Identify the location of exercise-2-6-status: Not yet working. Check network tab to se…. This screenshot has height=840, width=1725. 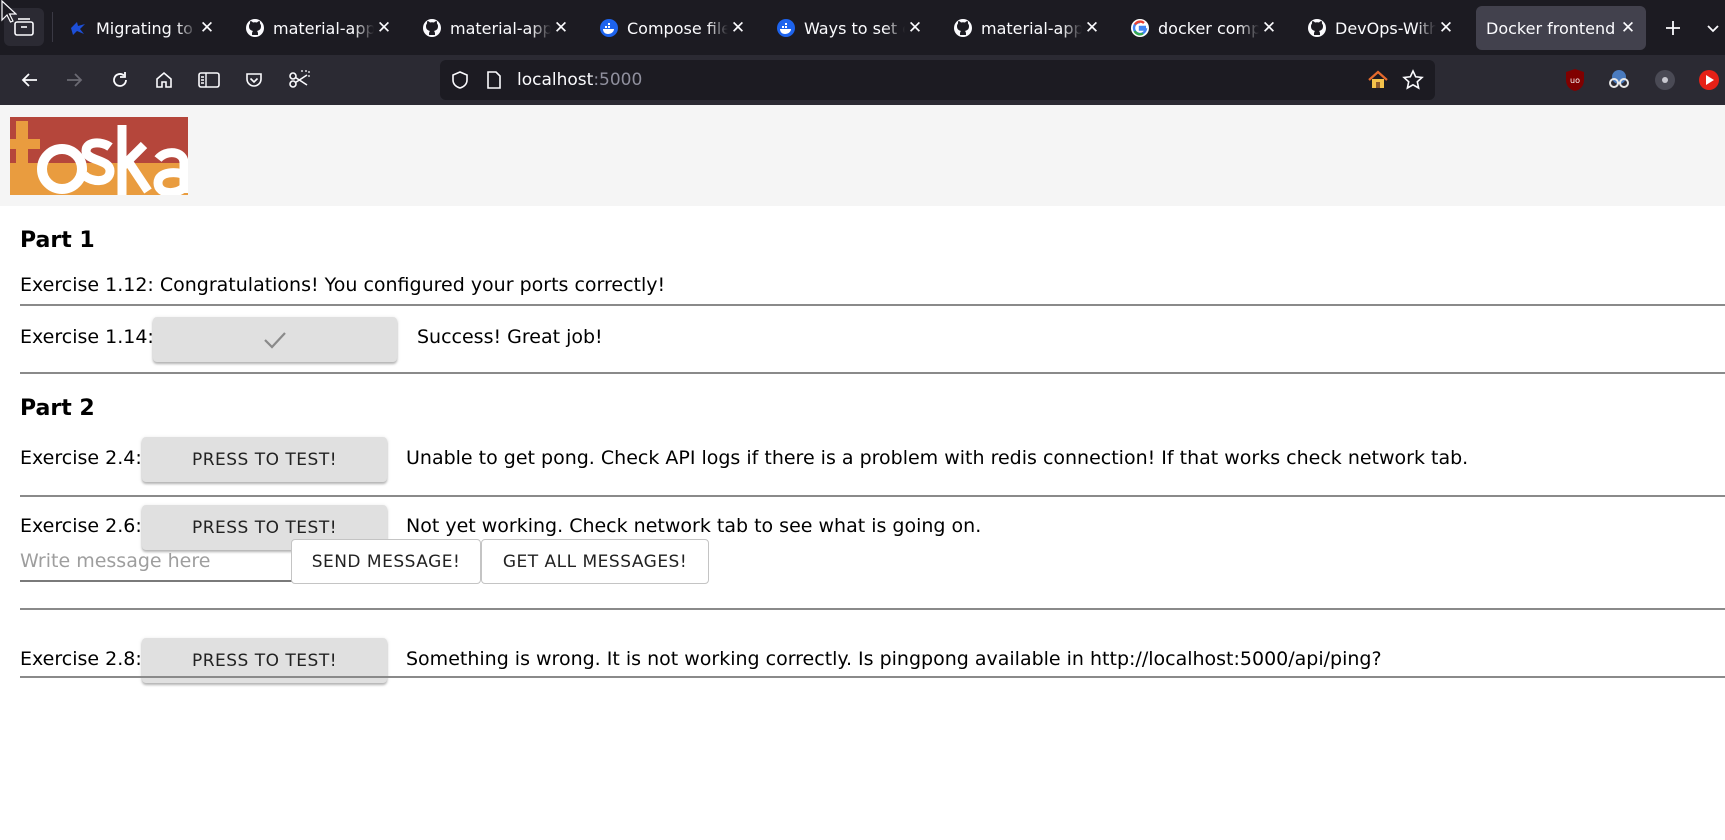
(694, 526).